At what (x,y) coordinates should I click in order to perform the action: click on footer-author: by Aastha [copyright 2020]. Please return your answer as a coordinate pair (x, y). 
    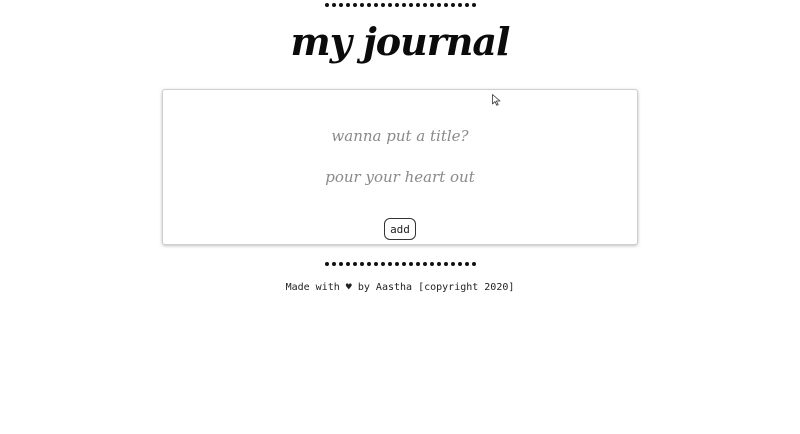
    Looking at the image, I should click on (436, 287).